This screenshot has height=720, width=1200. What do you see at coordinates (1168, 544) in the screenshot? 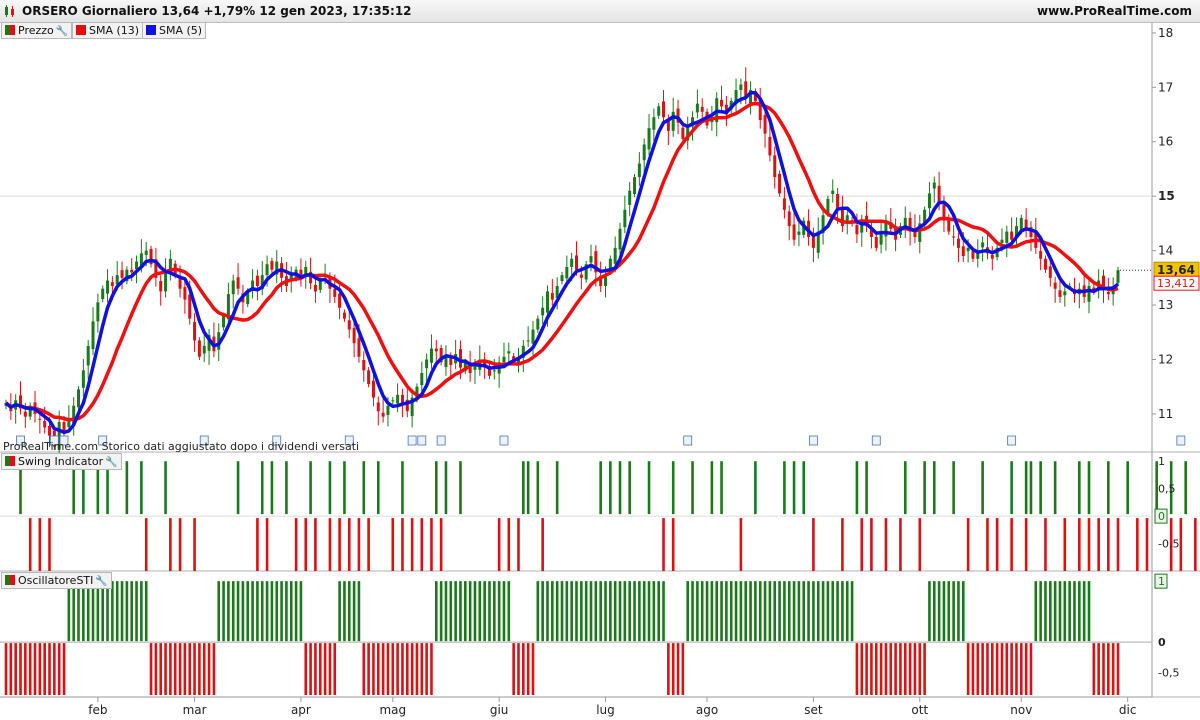
I see `y-tick-label: -0,5` at bounding box center [1168, 544].